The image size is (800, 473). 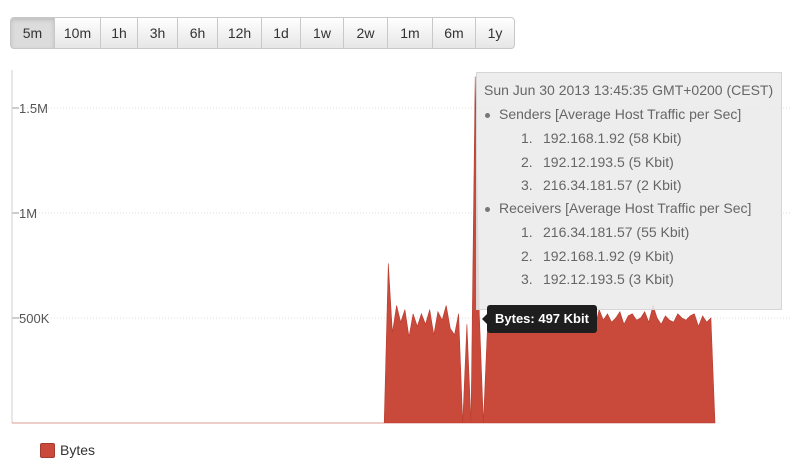 What do you see at coordinates (34, 318) in the screenshot?
I see `y-tick-label: 500K` at bounding box center [34, 318].